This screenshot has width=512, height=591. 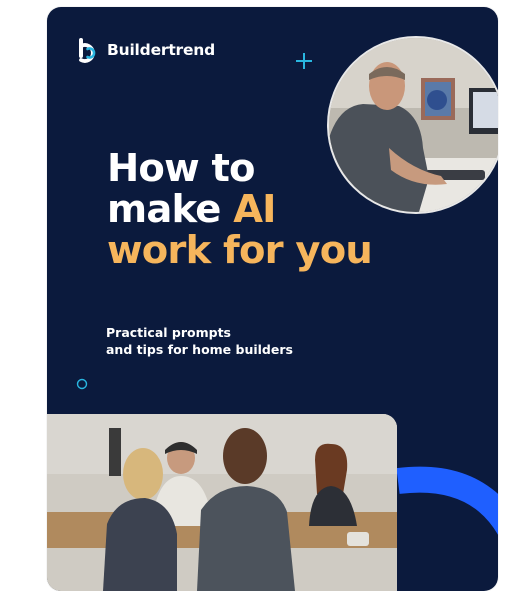 I want to click on brand: Buildertrend, so click(x=146, y=50).